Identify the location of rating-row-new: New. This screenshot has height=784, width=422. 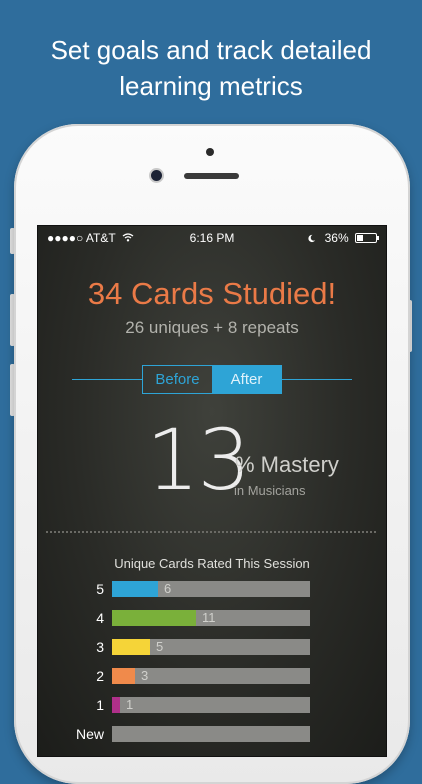
(212, 734).